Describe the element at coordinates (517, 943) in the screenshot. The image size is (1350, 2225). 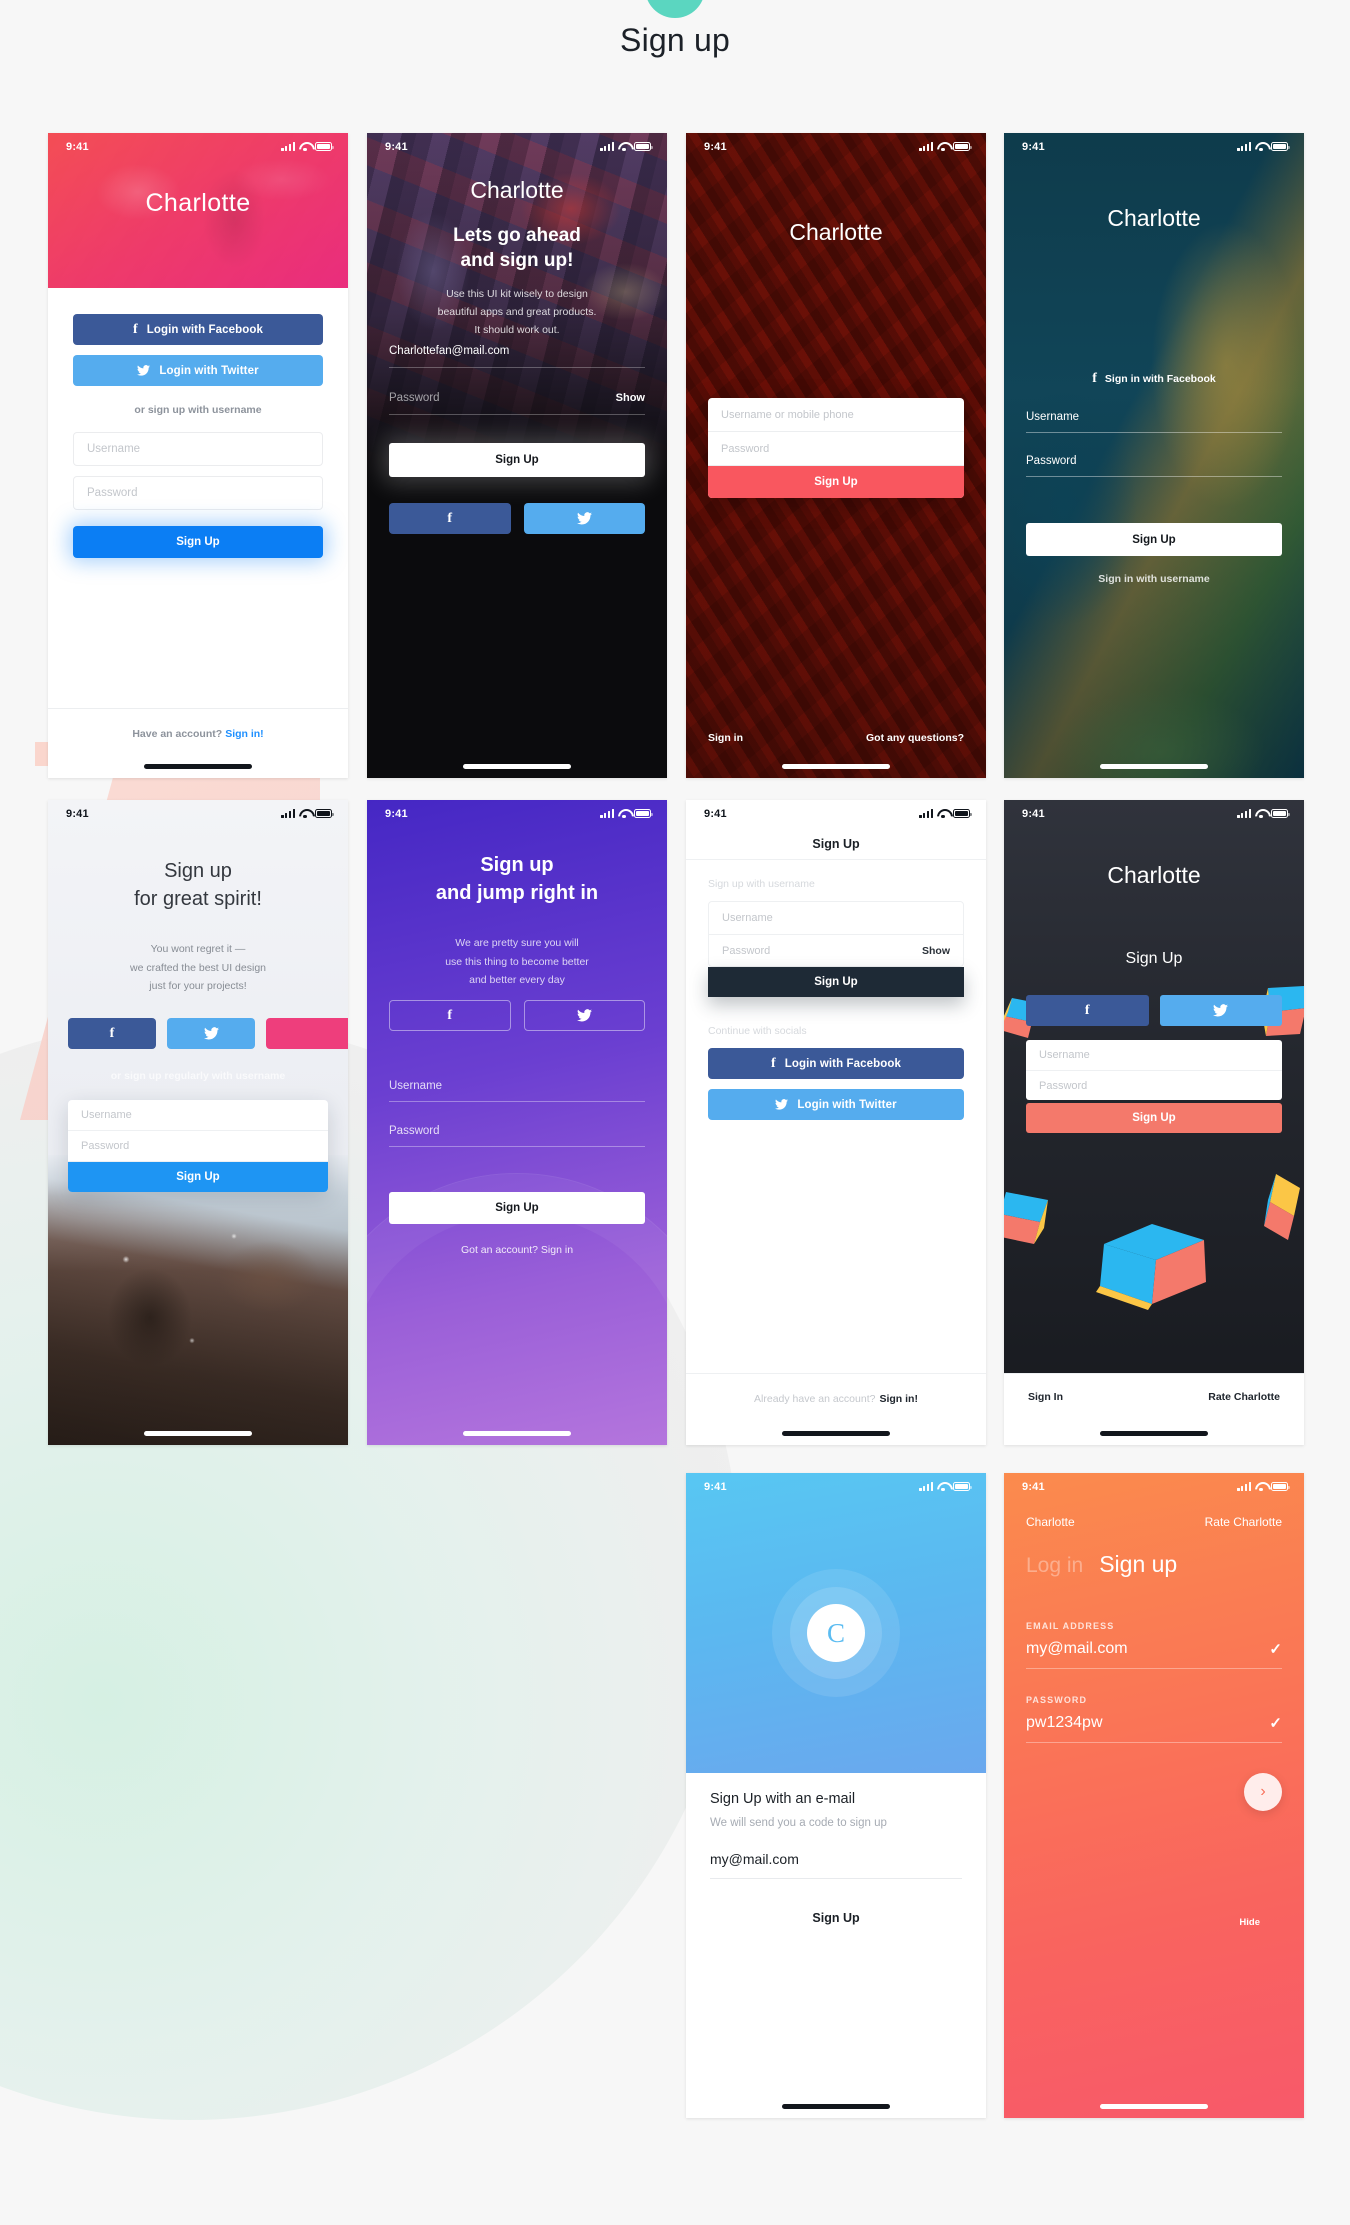
I see `subtitle-line-1: We are pretty sure you will` at that location.